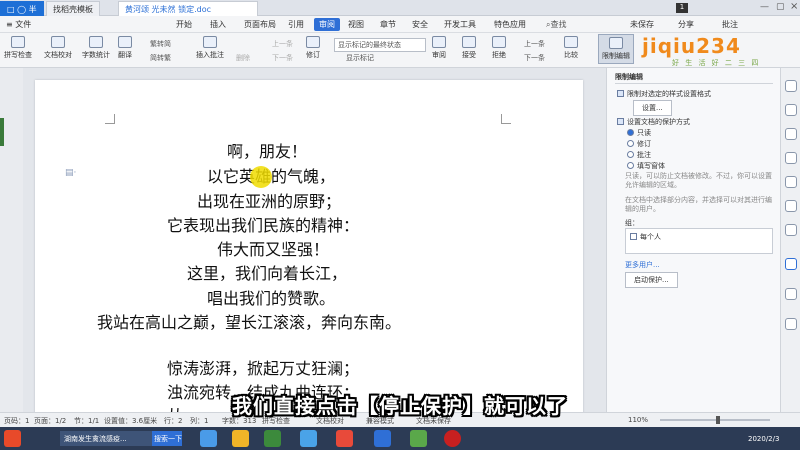 The height and width of the screenshot is (450, 800). What do you see at coordinates (360, 58) in the screenshot?
I see `show-markup-button: 显示标记` at bounding box center [360, 58].